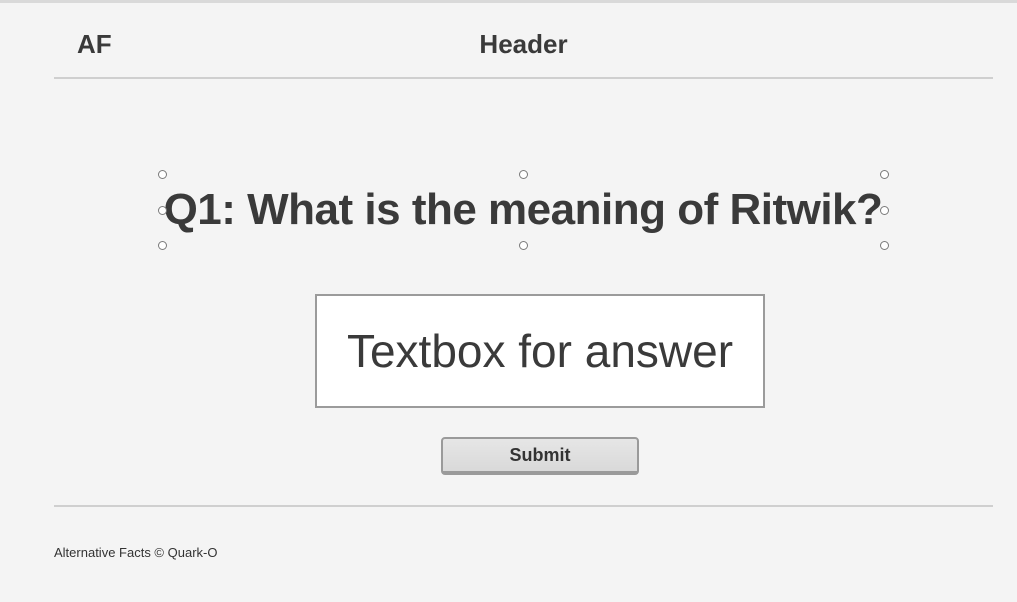 This screenshot has height=602, width=1017. Describe the element at coordinates (508, 1) in the screenshot. I see `window-top-edge` at that location.